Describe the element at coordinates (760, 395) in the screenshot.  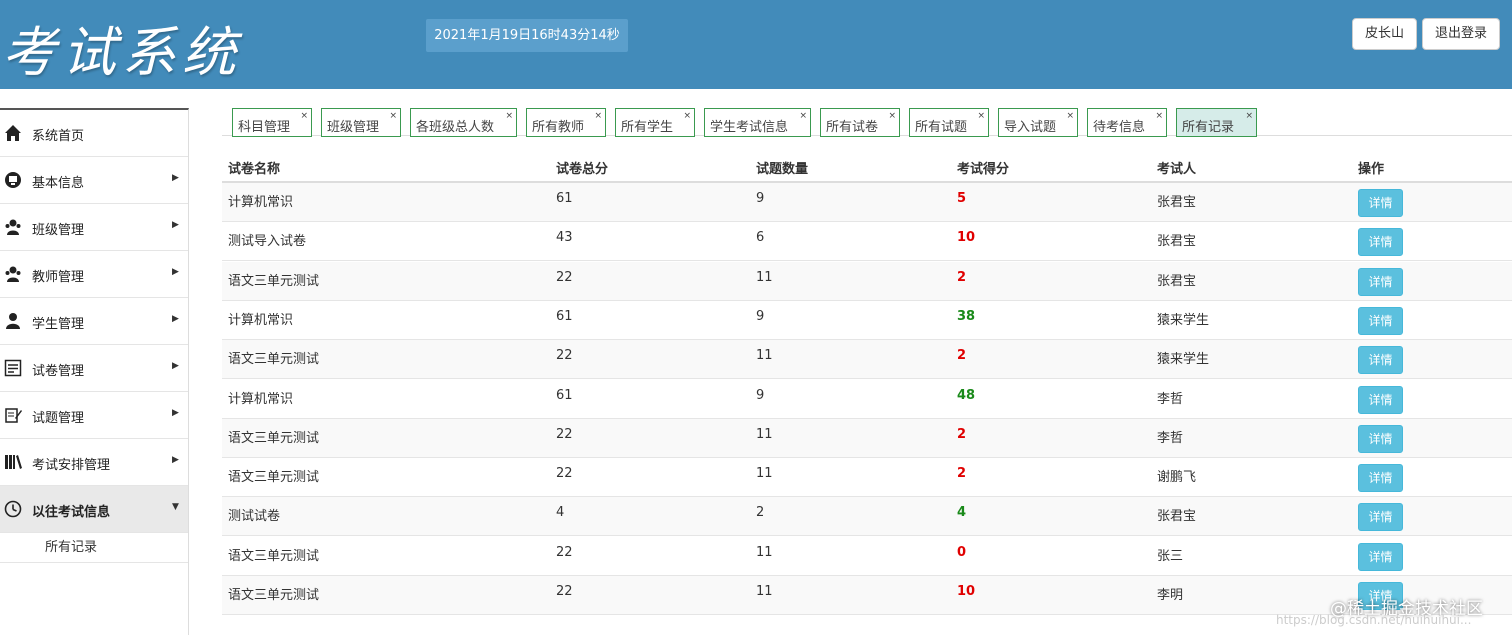
I see `cell-question-count: 9` at that location.